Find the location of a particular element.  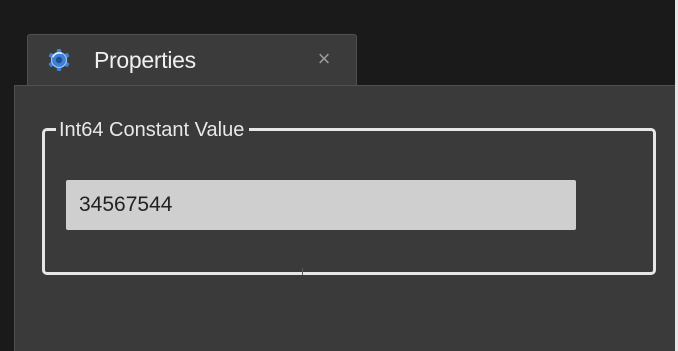

tab-title: Properties is located at coordinates (145, 60).